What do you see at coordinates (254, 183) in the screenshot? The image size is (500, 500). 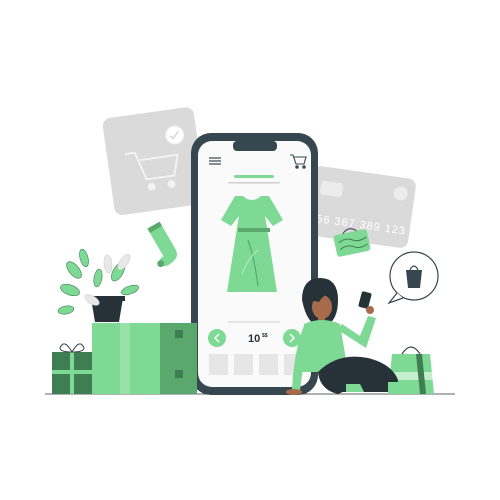 I see `product-subtitle-bar` at bounding box center [254, 183].